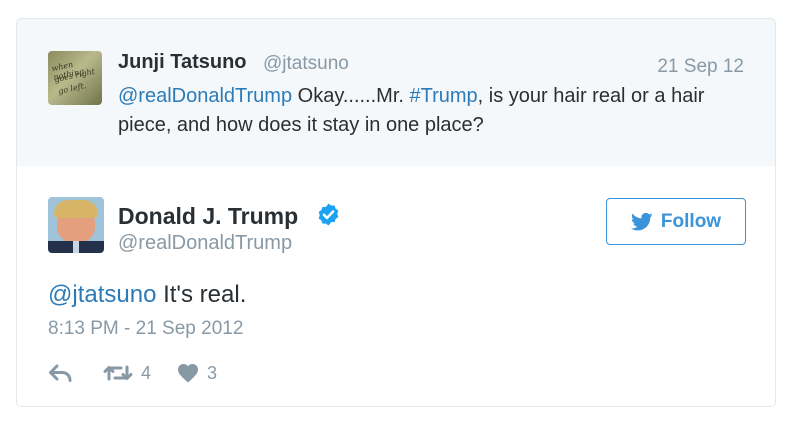  What do you see at coordinates (351, 96) in the screenshot?
I see `quoted-text-part: Okay......Mr.` at bounding box center [351, 96].